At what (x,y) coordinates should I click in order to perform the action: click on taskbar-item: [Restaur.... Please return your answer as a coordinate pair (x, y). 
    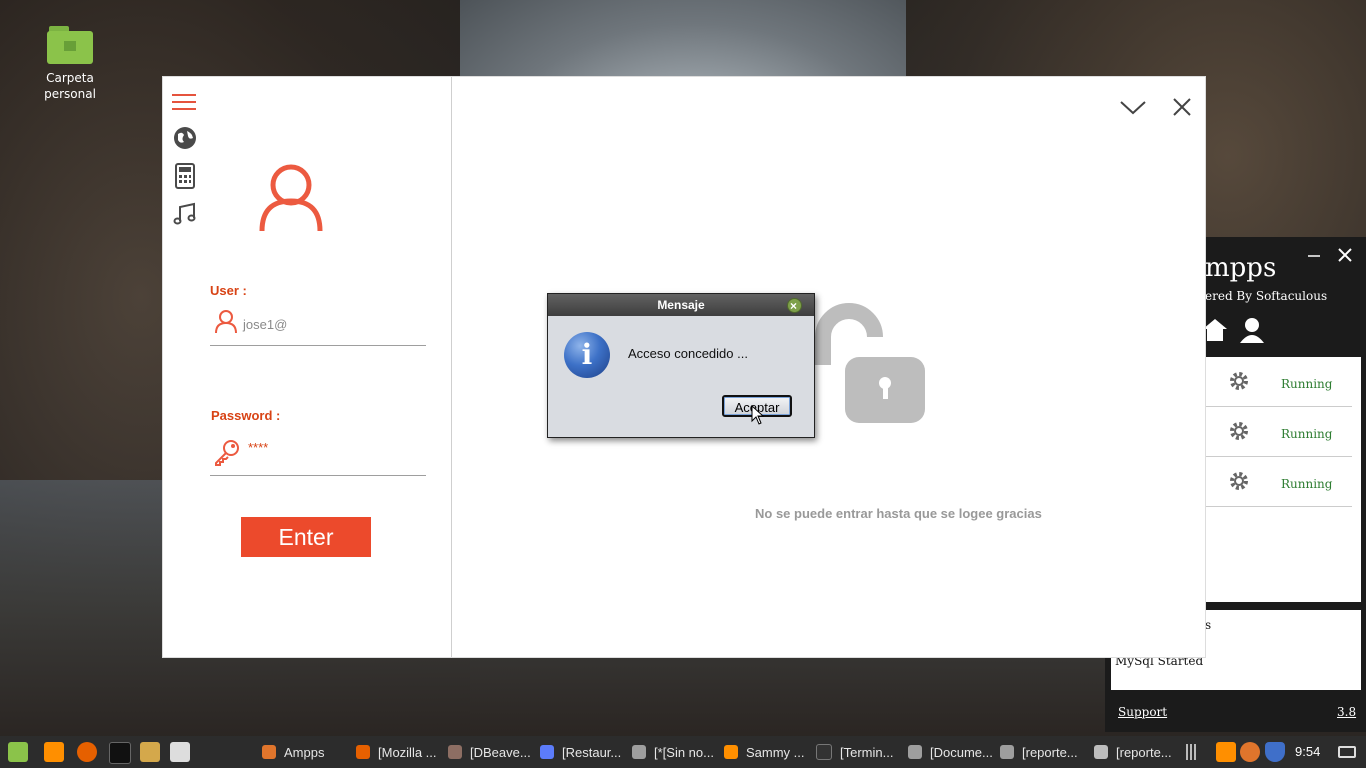
    Looking at the image, I should click on (580, 752).